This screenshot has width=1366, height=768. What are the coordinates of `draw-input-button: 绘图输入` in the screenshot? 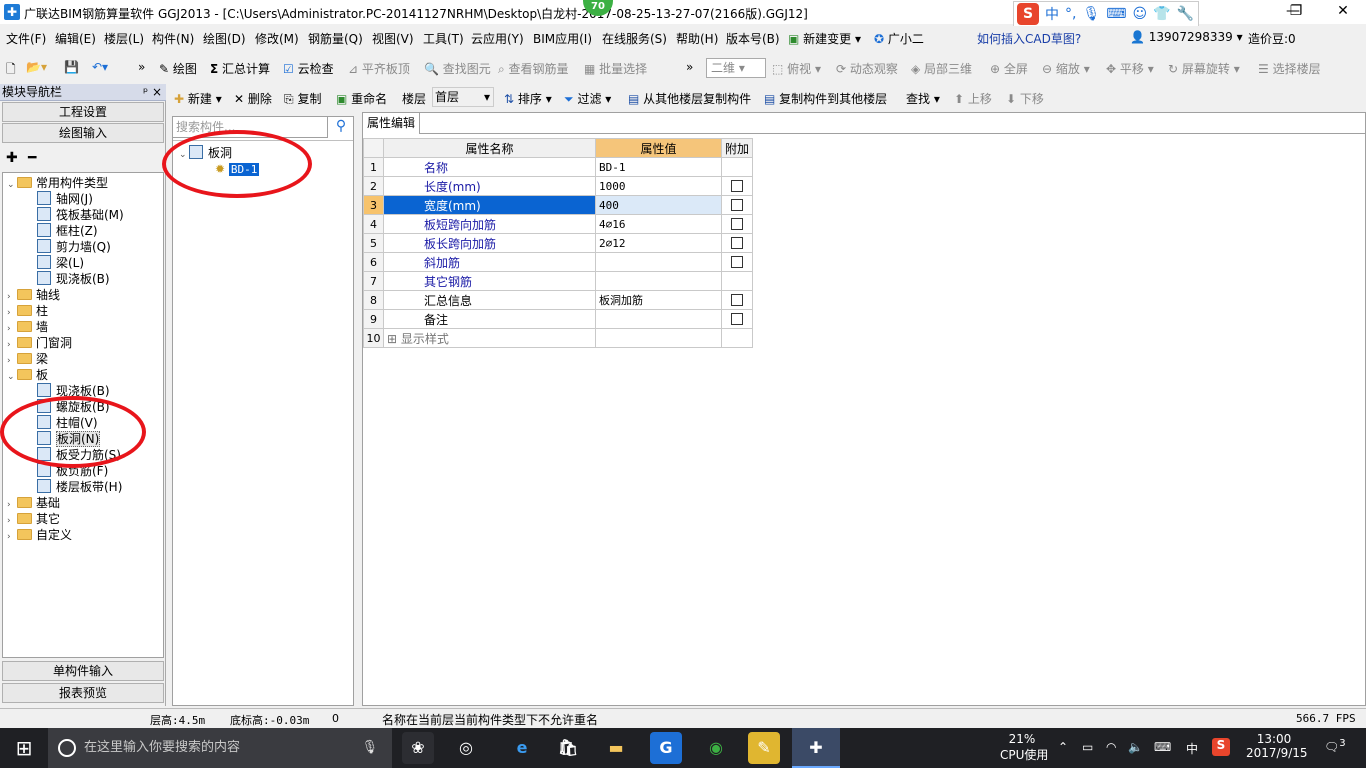 It's located at (83, 133).